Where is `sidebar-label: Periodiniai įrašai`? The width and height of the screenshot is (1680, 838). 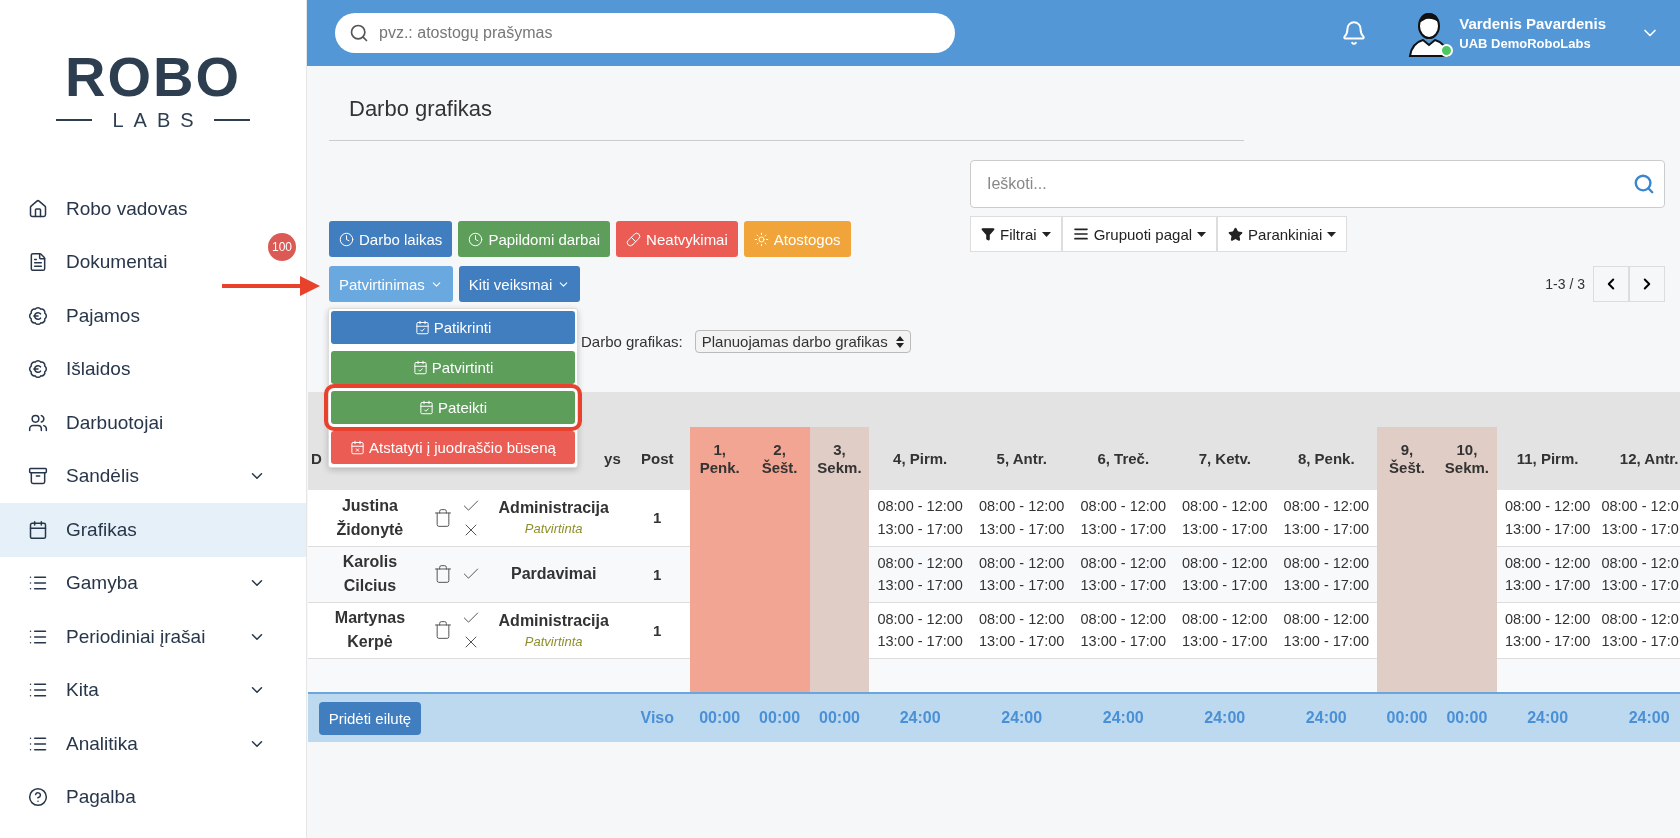
sidebar-label: Periodiniai įrašai is located at coordinates (136, 636).